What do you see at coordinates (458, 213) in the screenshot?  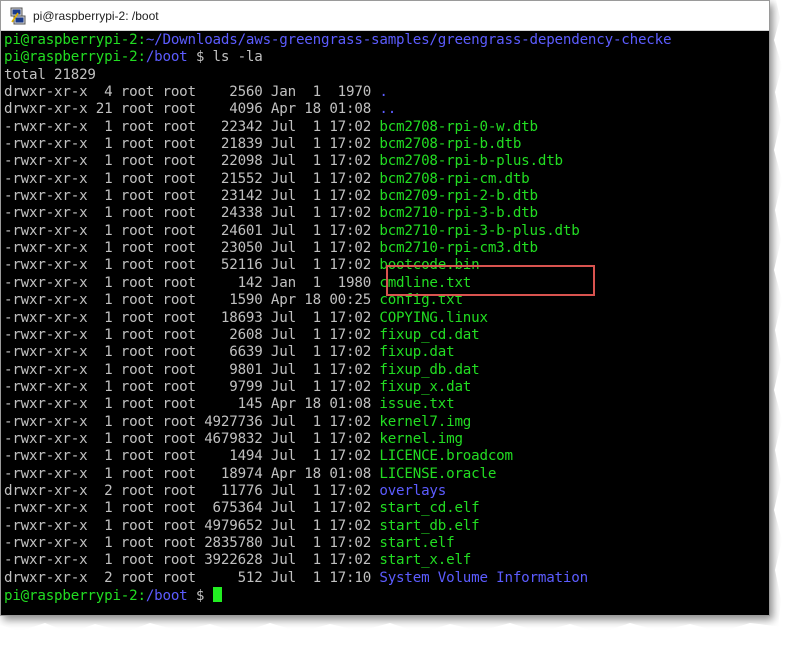 I see `file-name: bcm2710-rpi-3-b.dtb` at bounding box center [458, 213].